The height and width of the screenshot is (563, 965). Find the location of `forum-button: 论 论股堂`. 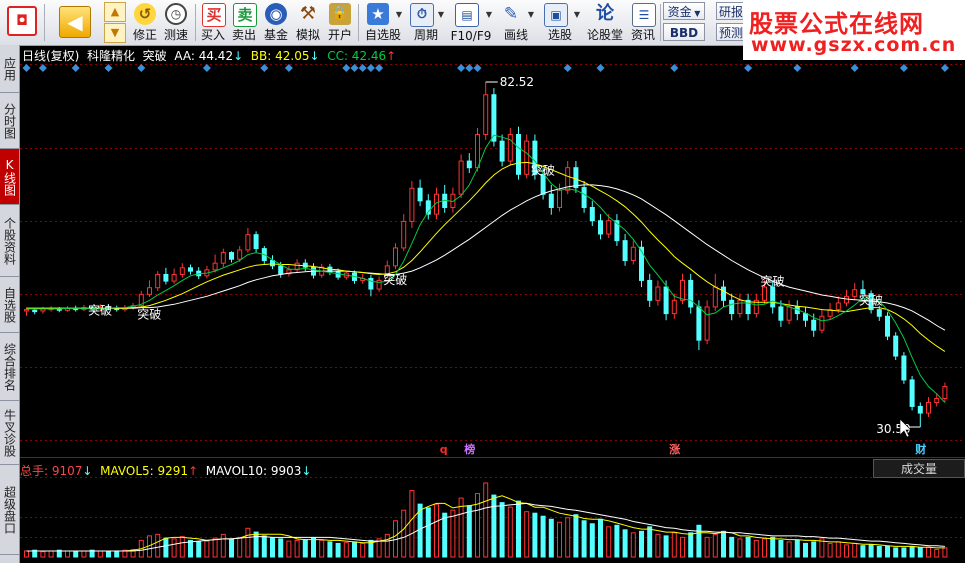

forum-button: 论 论股堂 is located at coordinates (605, 22).